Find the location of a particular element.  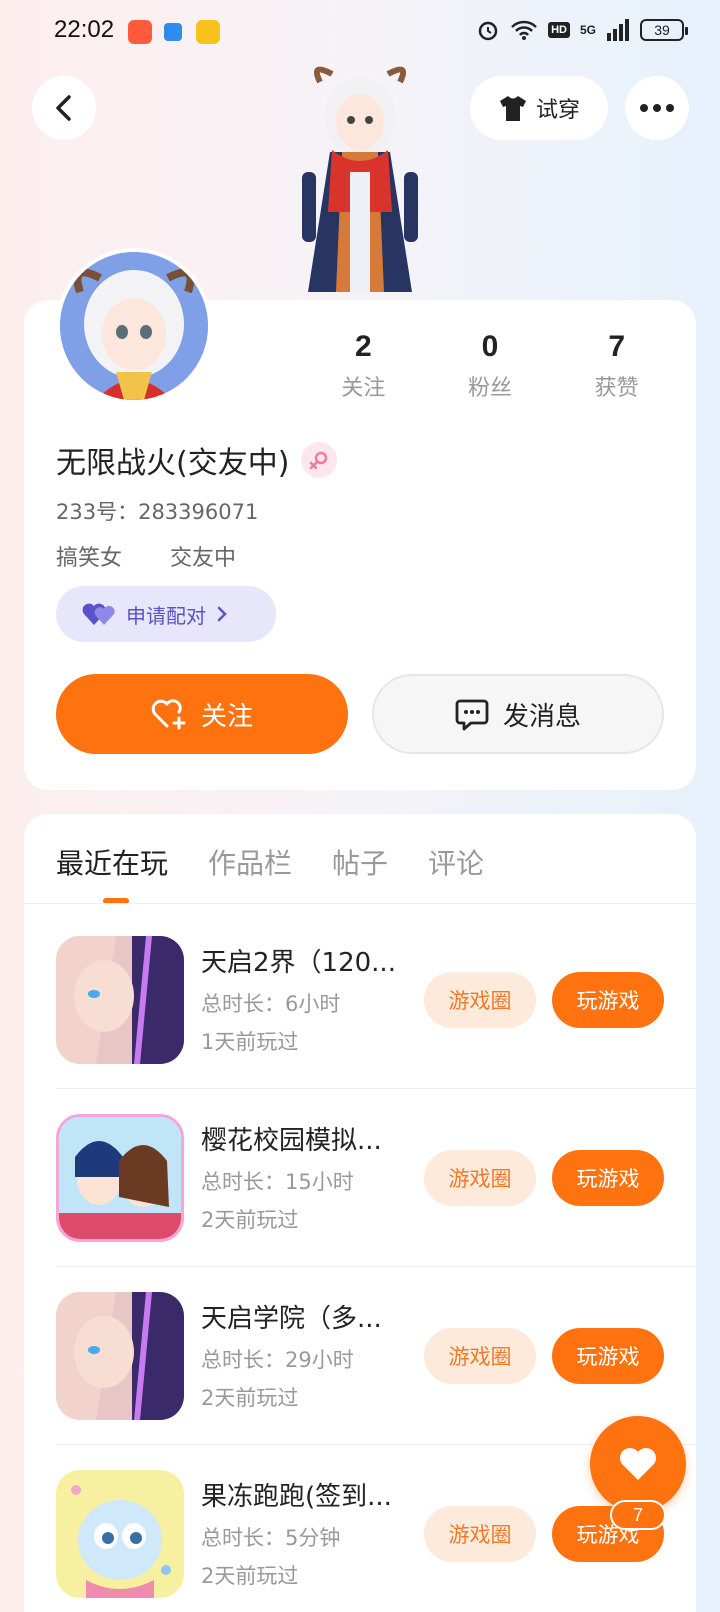

avatar is located at coordinates (134, 326).